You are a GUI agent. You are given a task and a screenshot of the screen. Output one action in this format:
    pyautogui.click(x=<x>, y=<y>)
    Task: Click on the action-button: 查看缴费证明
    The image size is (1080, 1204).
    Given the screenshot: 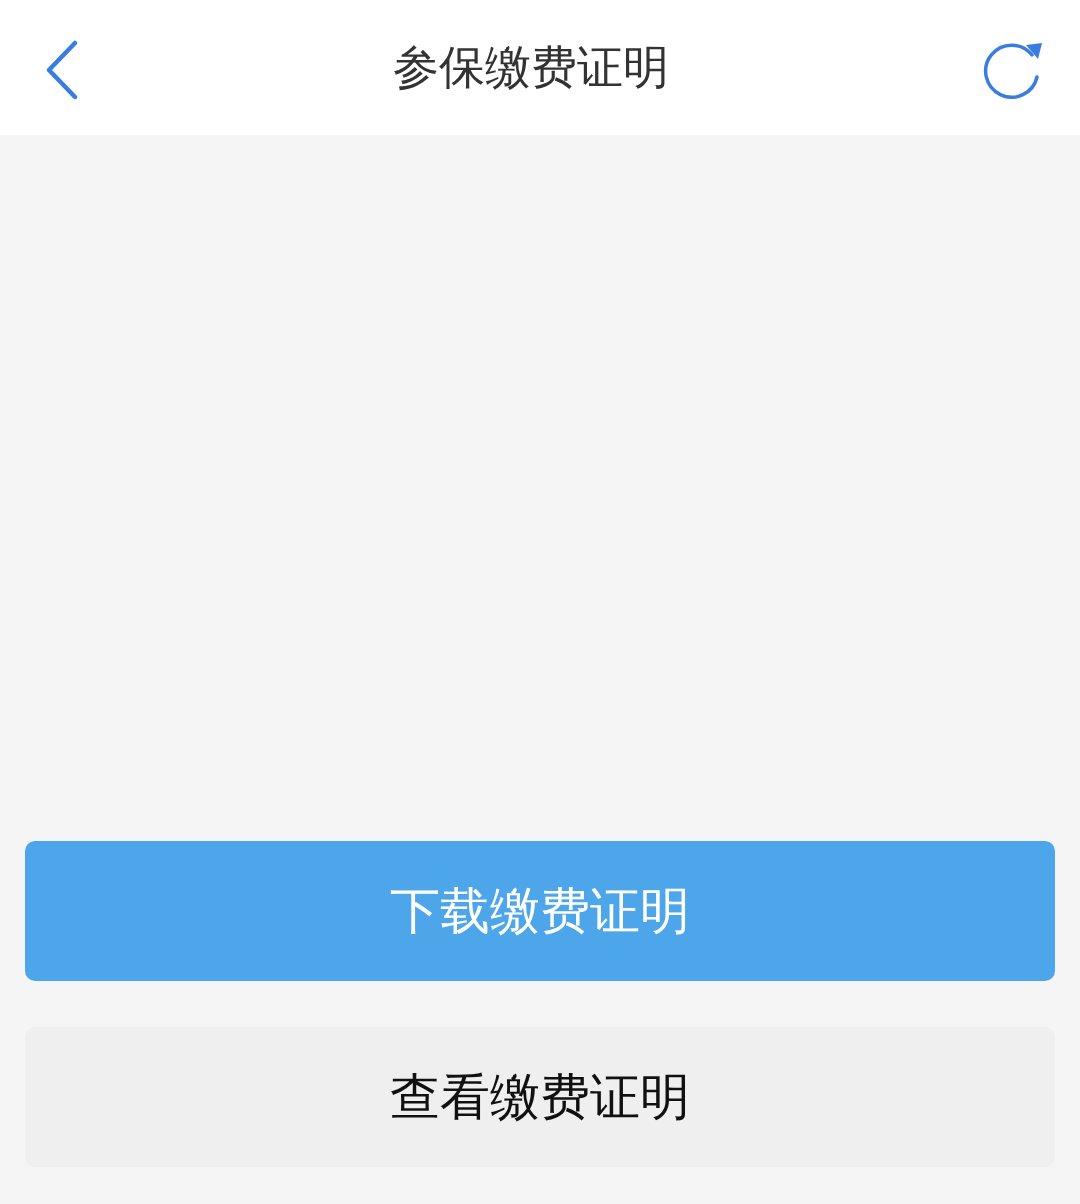 What is the action you would take?
    pyautogui.click(x=540, y=1097)
    